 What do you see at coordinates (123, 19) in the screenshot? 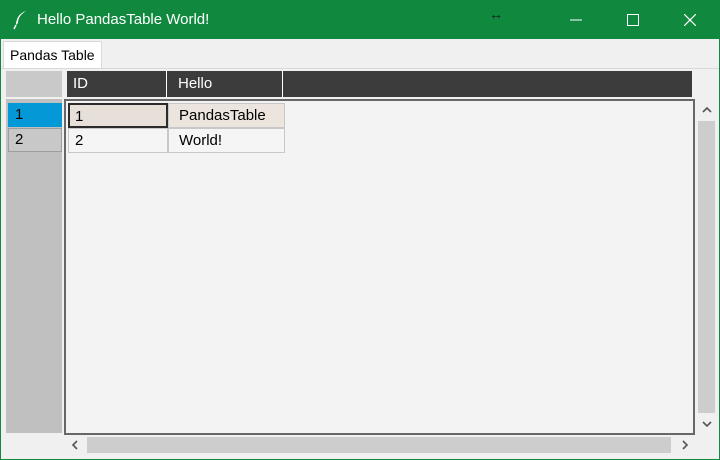
I see `window-title: Hello PandasTable World!` at bounding box center [123, 19].